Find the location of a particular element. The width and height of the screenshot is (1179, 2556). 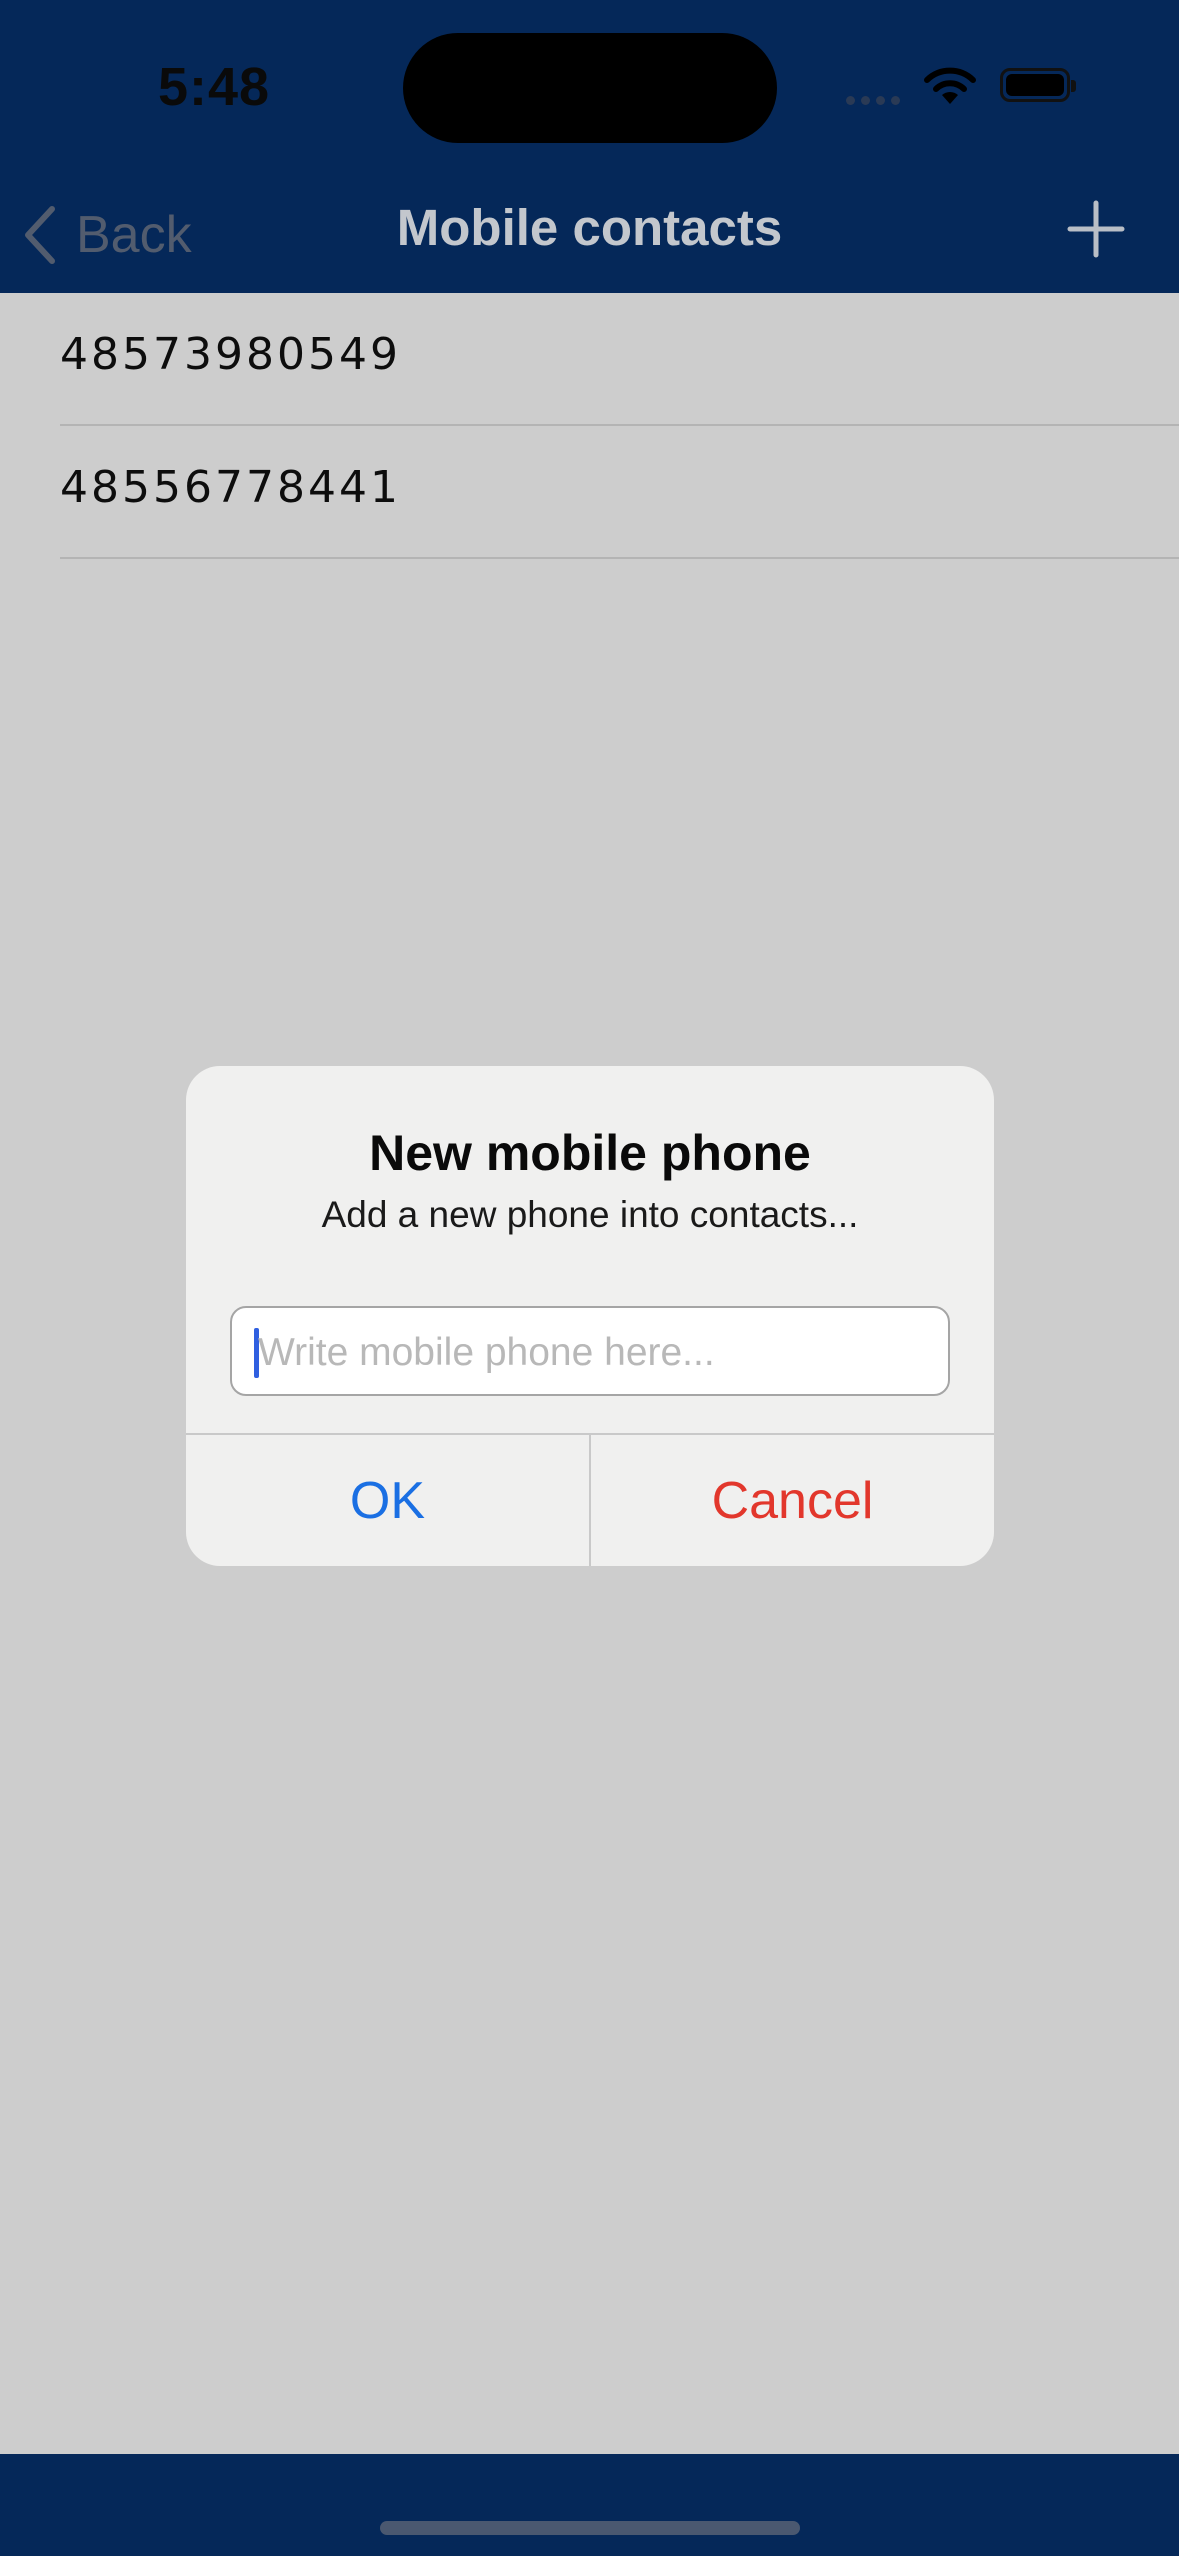

status-time: 5:48 is located at coordinates (214, 87).